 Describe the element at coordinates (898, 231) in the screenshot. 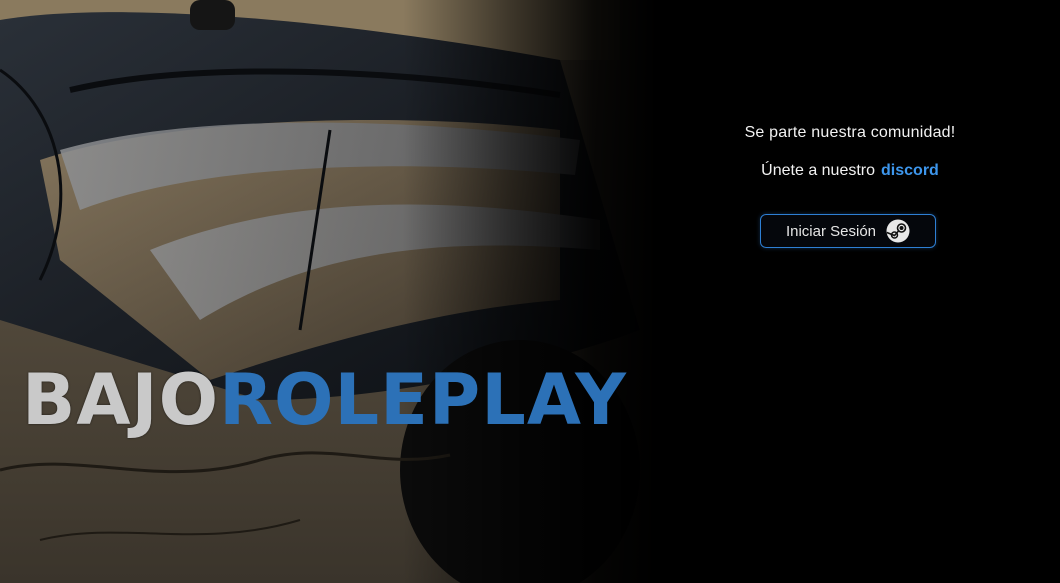

I see `steam-icon` at that location.